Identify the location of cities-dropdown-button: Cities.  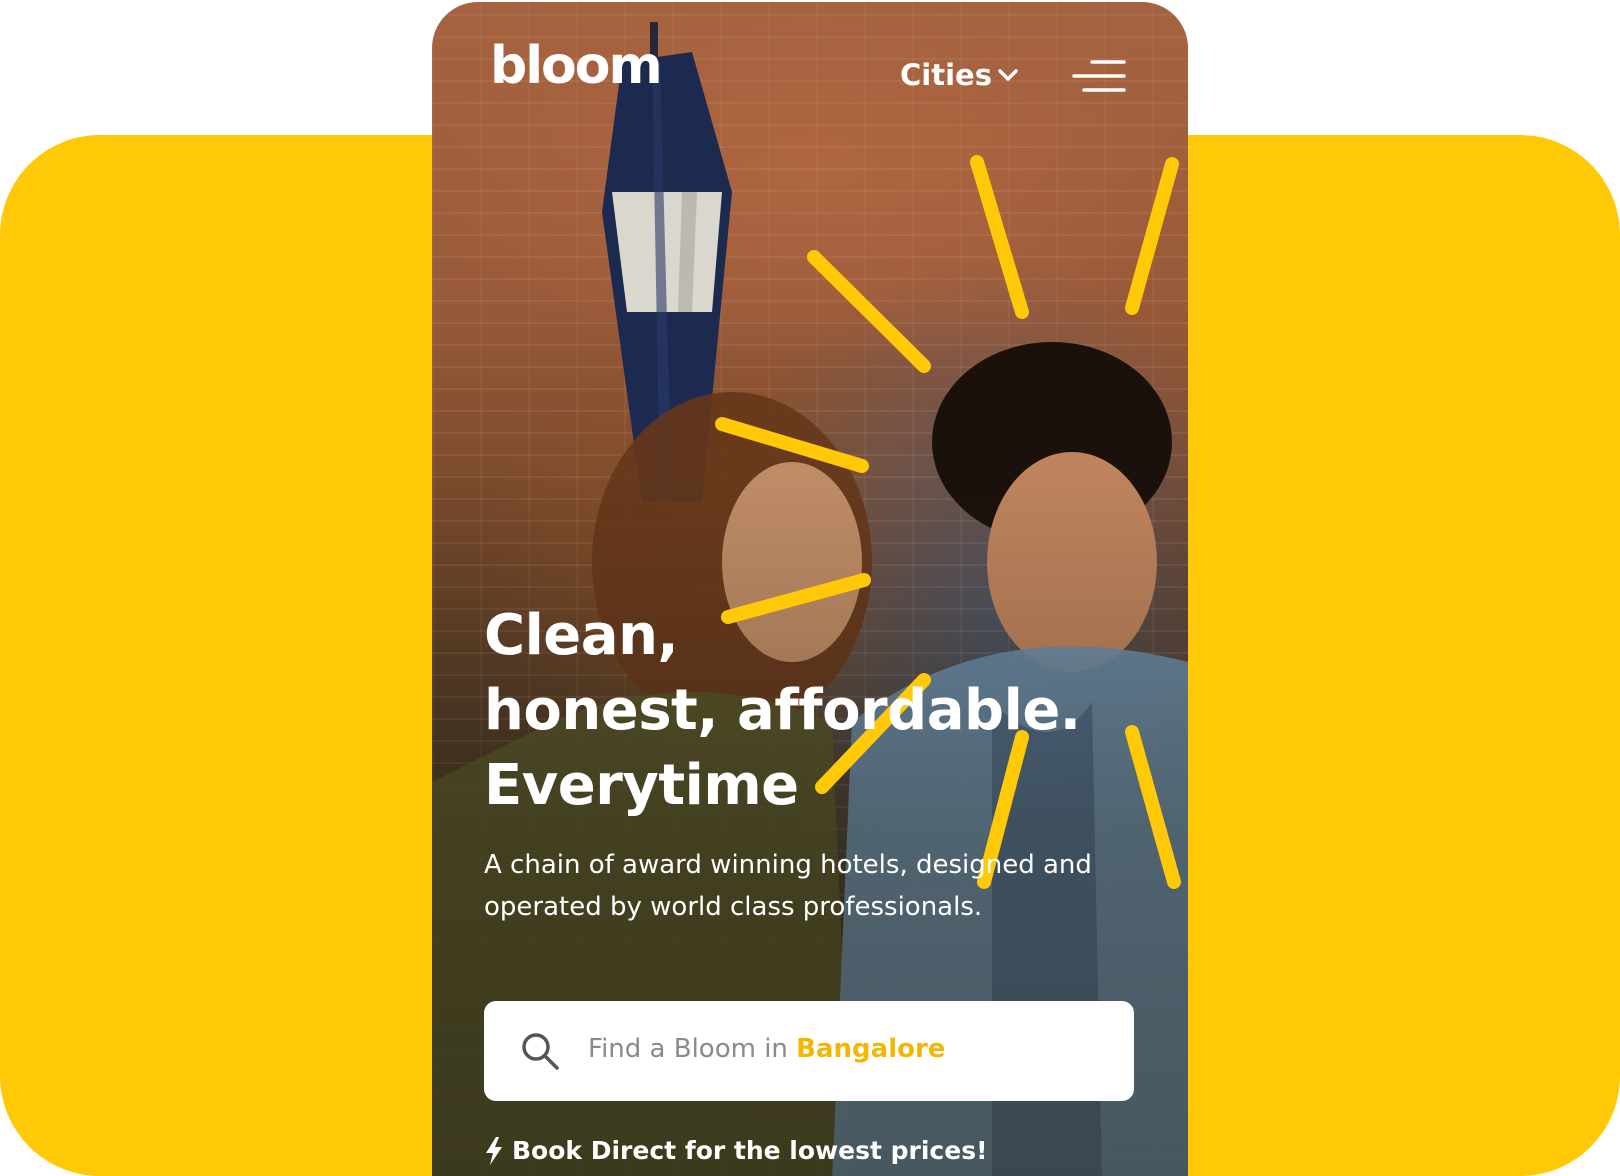
(959, 75).